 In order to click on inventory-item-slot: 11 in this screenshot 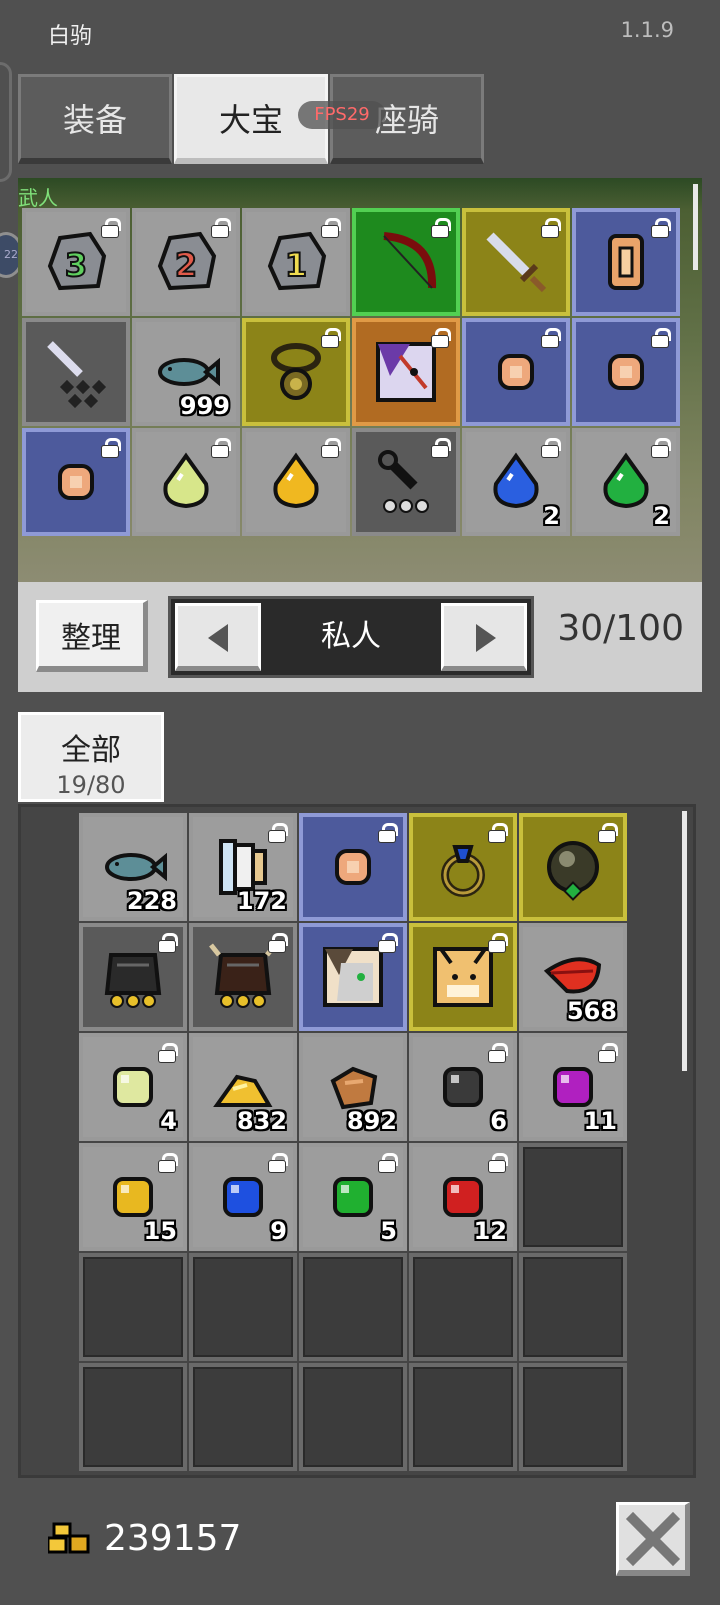, I will do `click(573, 1087)`.